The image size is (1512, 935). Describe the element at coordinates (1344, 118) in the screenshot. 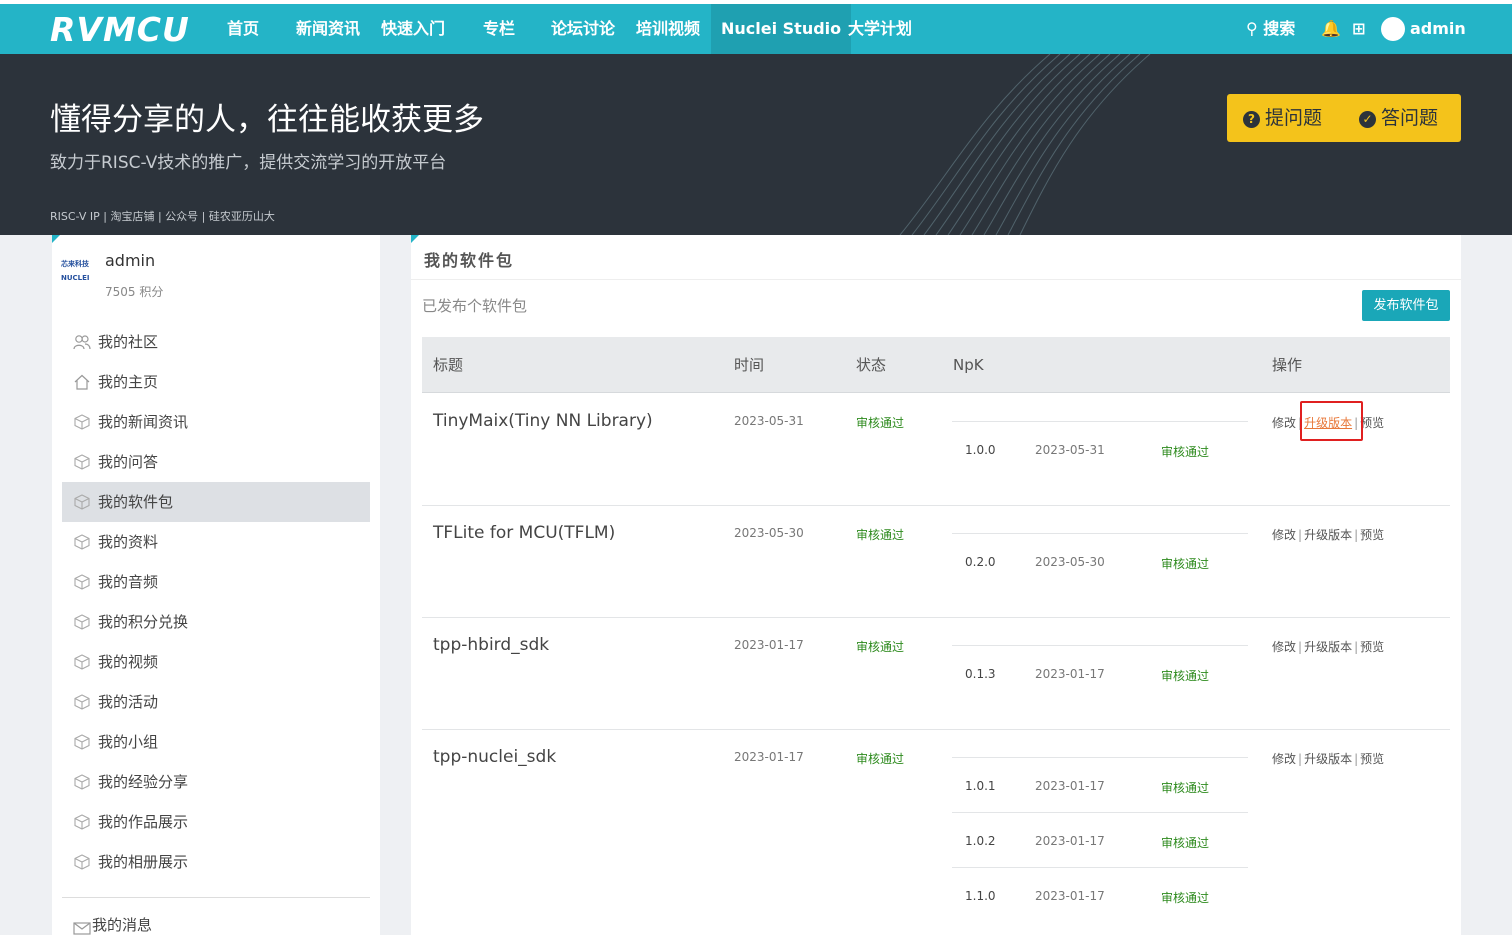

I see `hero-button-group: ? 提问题 ✓ 答问题` at that location.